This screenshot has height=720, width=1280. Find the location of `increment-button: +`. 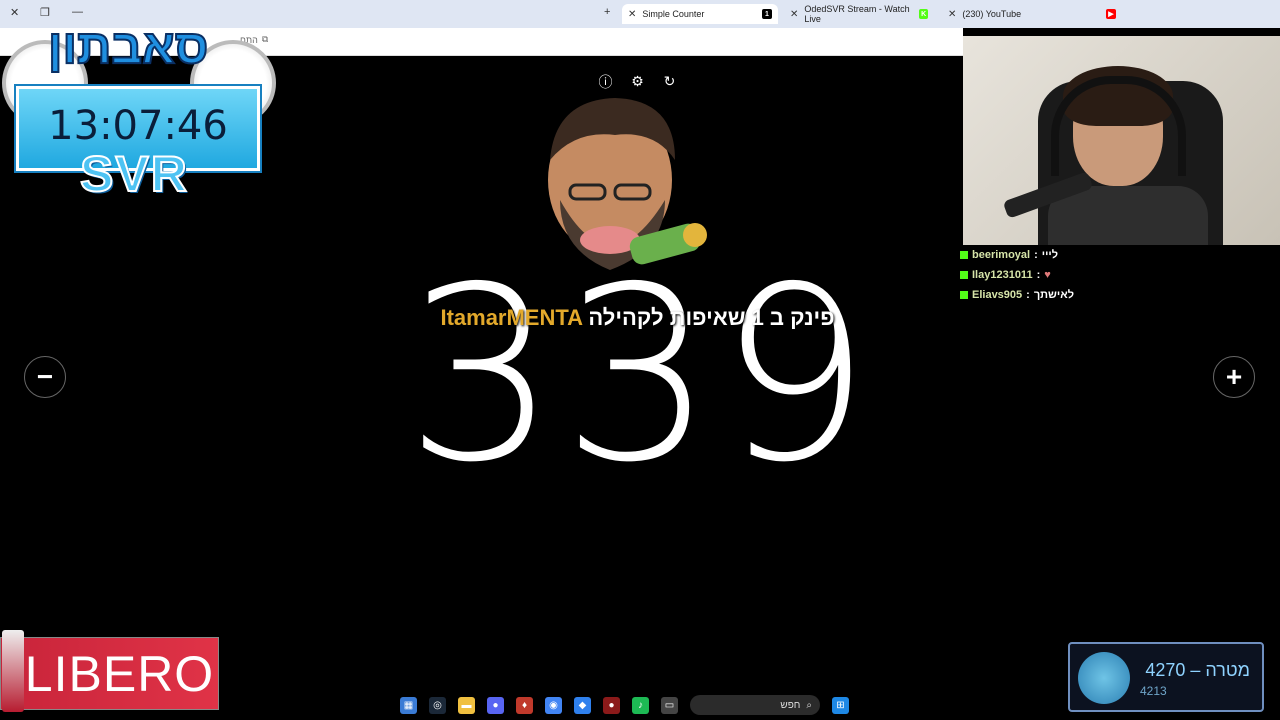

increment-button: + is located at coordinates (1234, 377).